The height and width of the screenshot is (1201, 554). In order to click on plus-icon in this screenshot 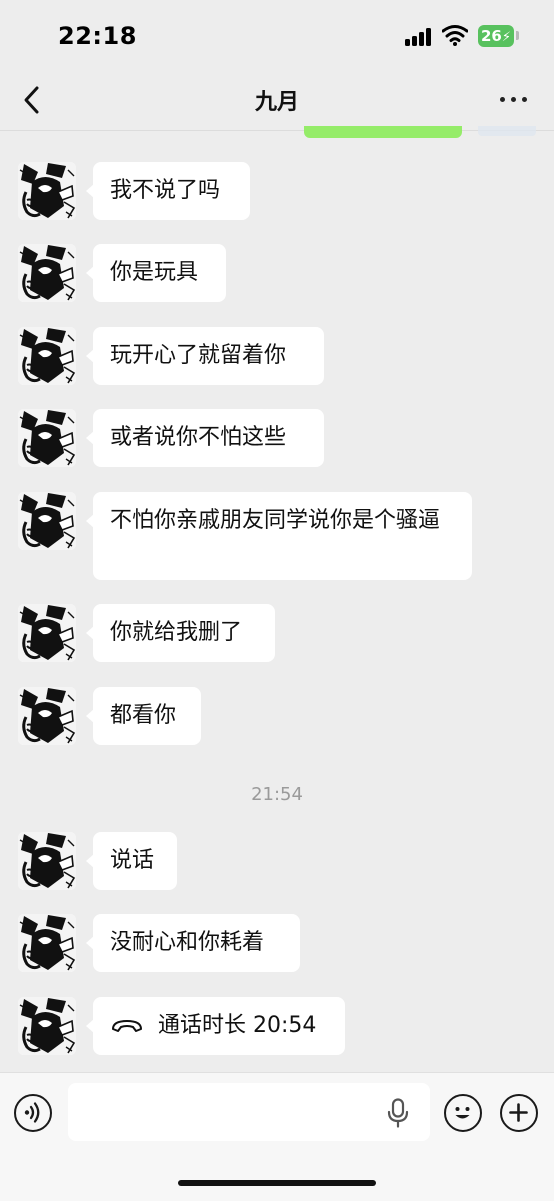, I will do `click(518, 1112)`.